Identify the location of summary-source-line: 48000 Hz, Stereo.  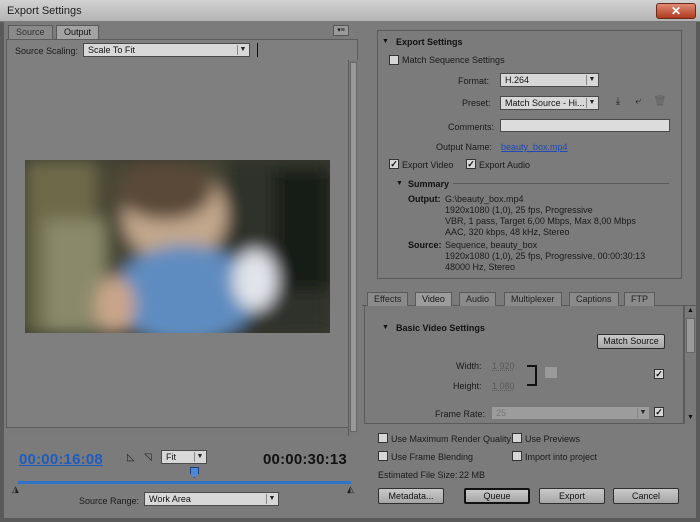
(480, 267).